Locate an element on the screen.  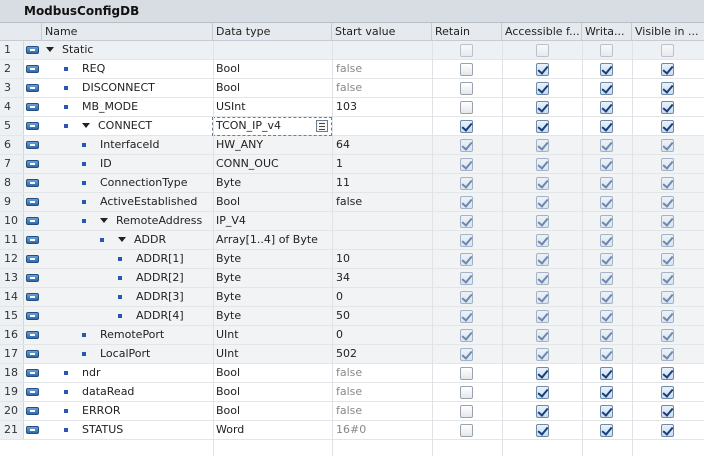
row-number: 2 is located at coordinates (12, 69).